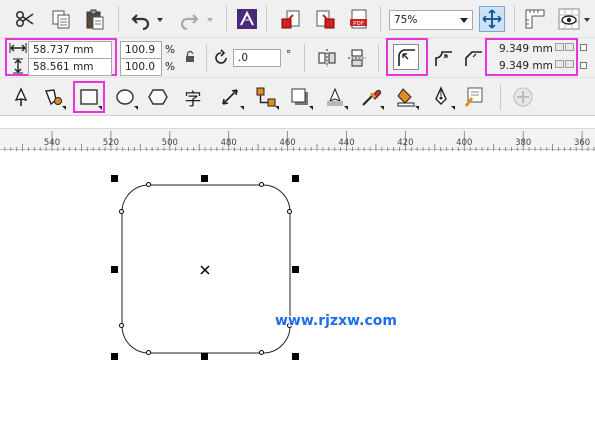 This screenshot has height=440, width=595. Describe the element at coordinates (346, 143) in the screenshot. I see `ruler-label: 440` at that location.